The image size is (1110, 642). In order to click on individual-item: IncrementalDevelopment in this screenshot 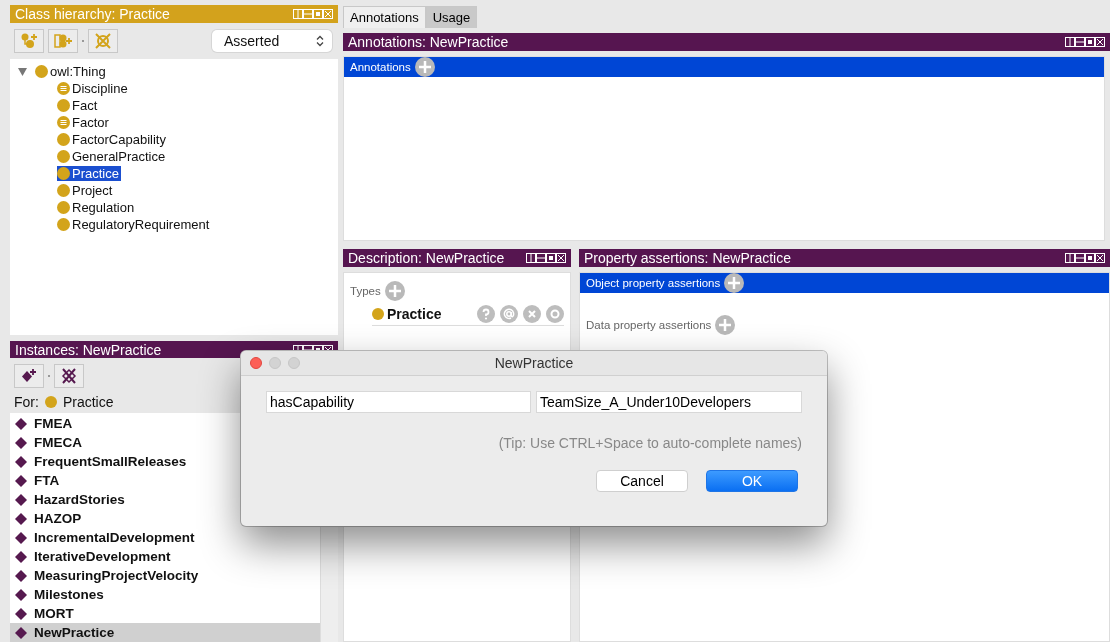, I will do `click(165, 537)`.